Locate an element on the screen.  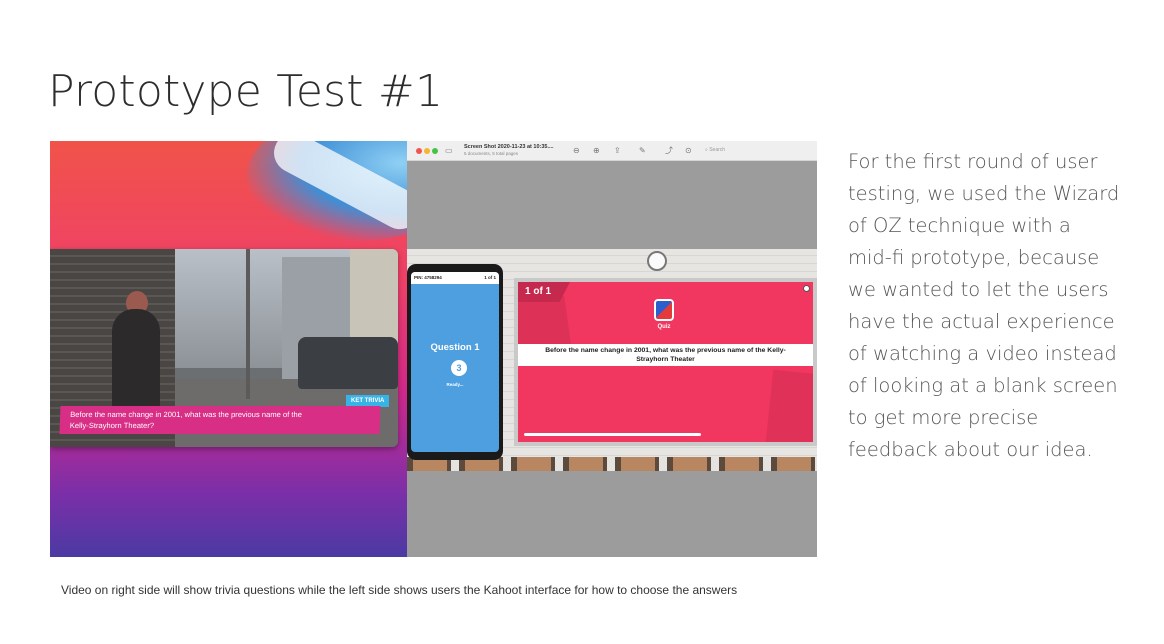
window-subtitle: 5 documents, 5 total pages is located at coordinates (491, 153).